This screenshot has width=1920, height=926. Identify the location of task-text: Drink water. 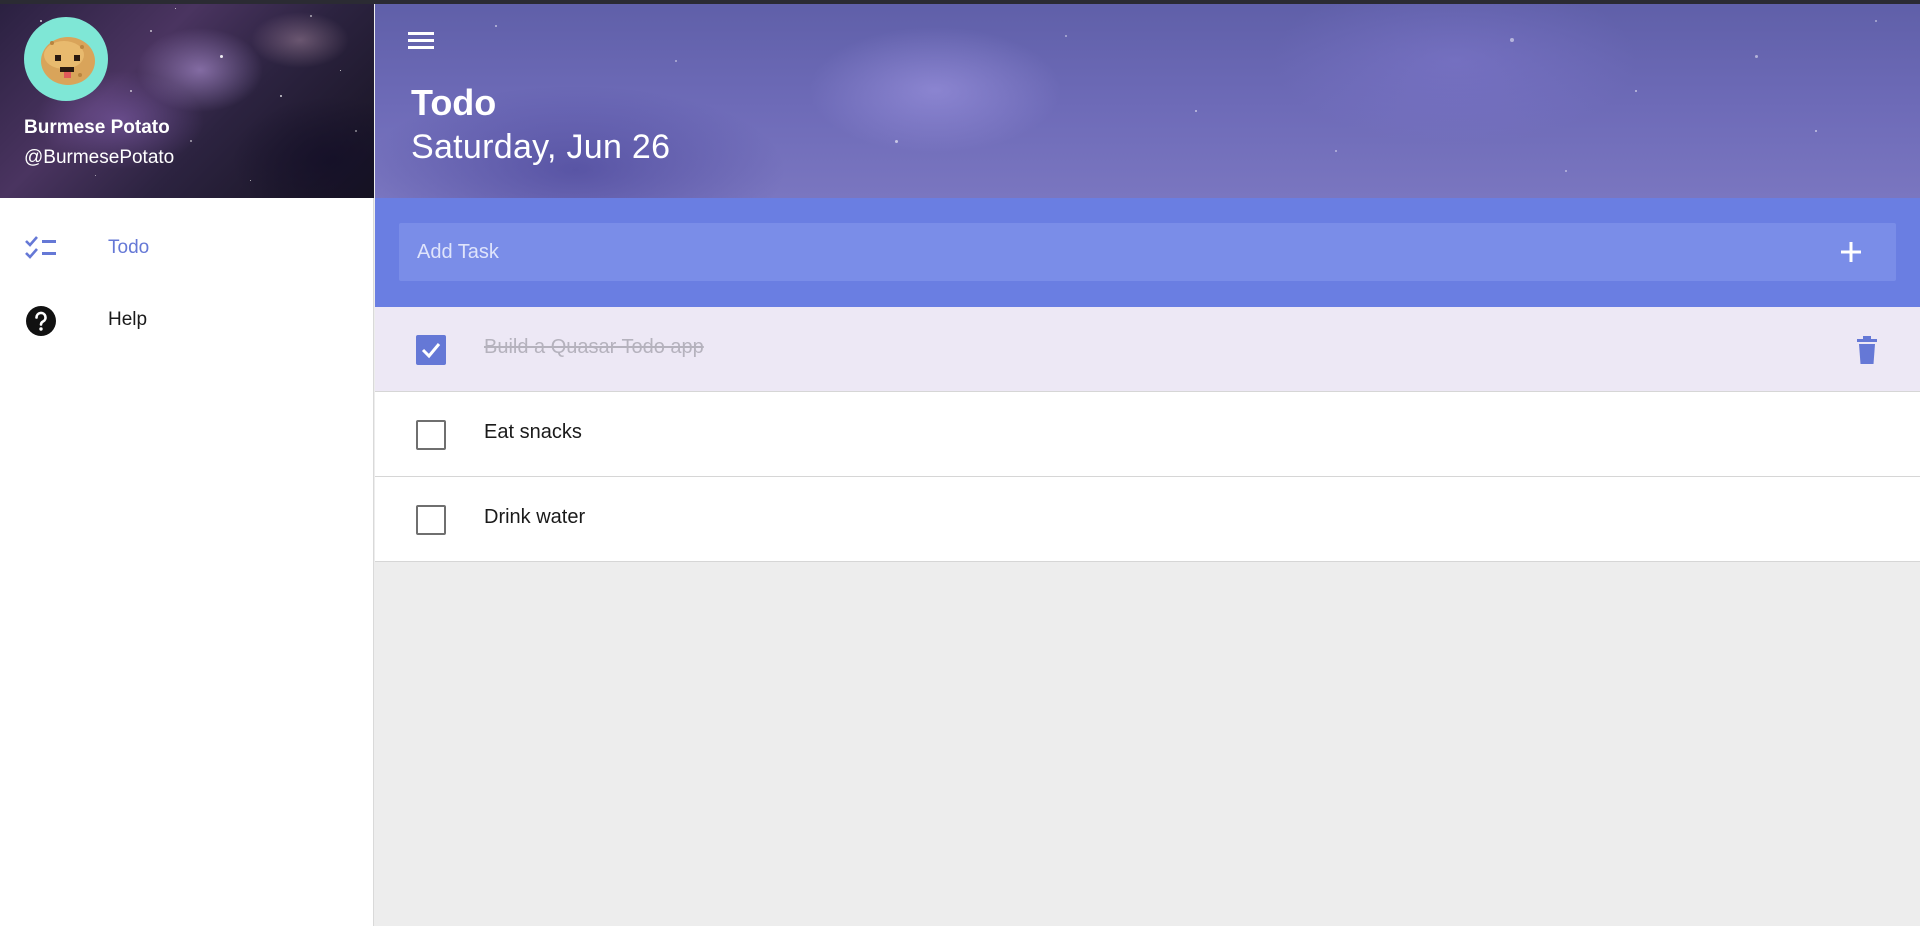
(535, 517).